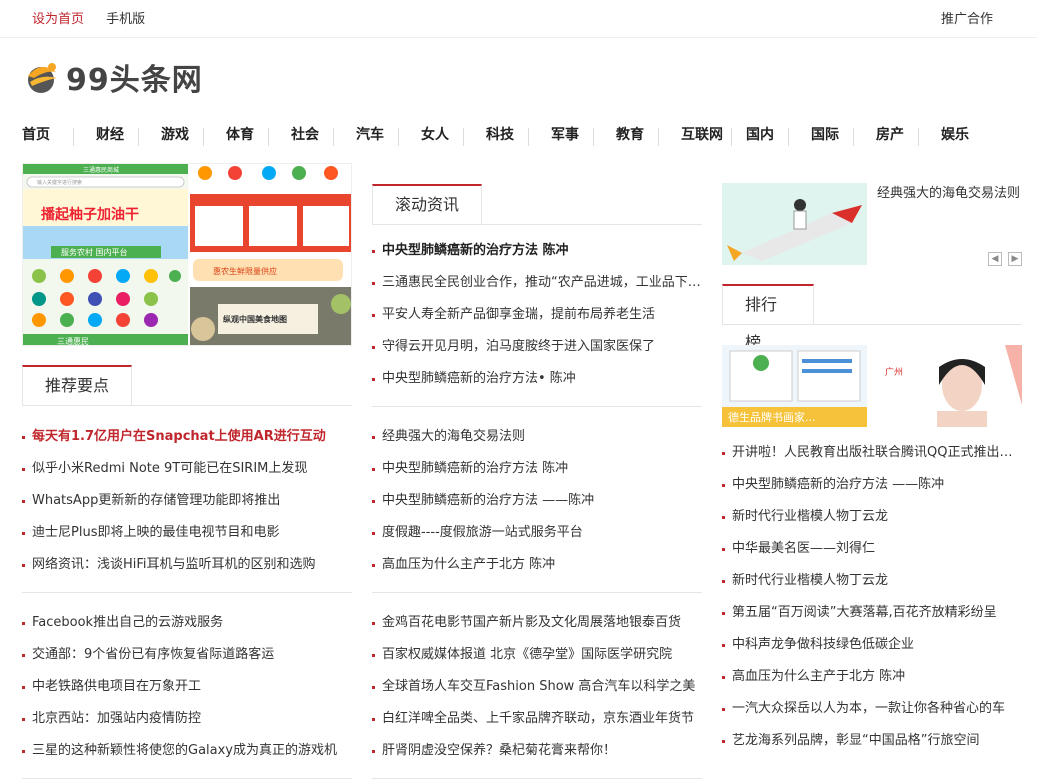 This screenshot has height=783, width=1037. Describe the element at coordinates (537, 533) in the screenshot. I see `list-item: 度假趣----度假旅游一站式服务平台` at that location.